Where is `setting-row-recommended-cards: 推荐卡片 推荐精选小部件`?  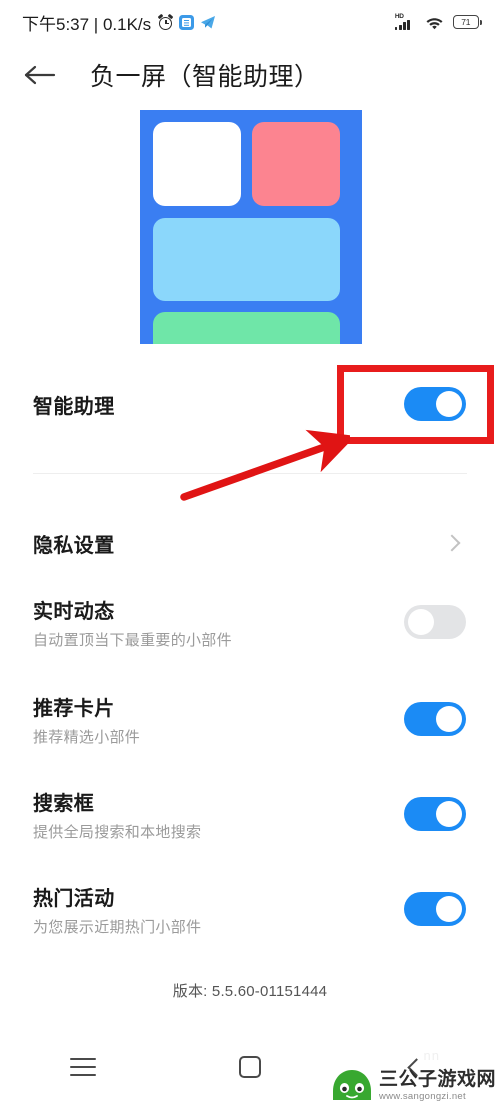 setting-row-recommended-cards: 推荐卡片 推荐精选小部件 is located at coordinates (250, 719).